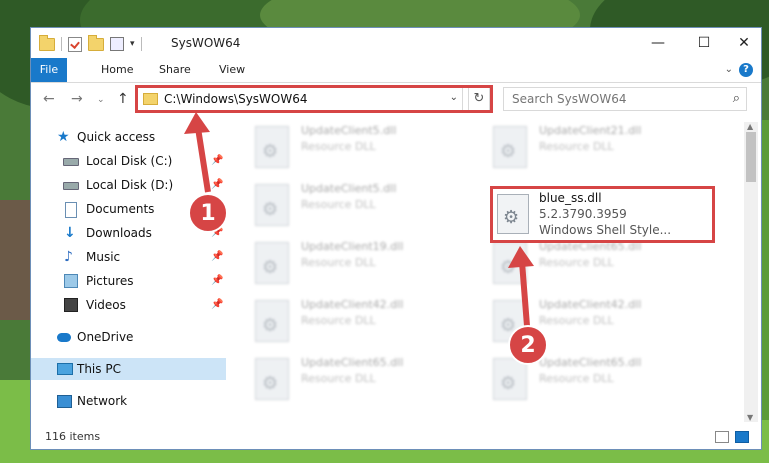 The height and width of the screenshot is (463, 769). I want to click on search-box: ⌕, so click(625, 99).